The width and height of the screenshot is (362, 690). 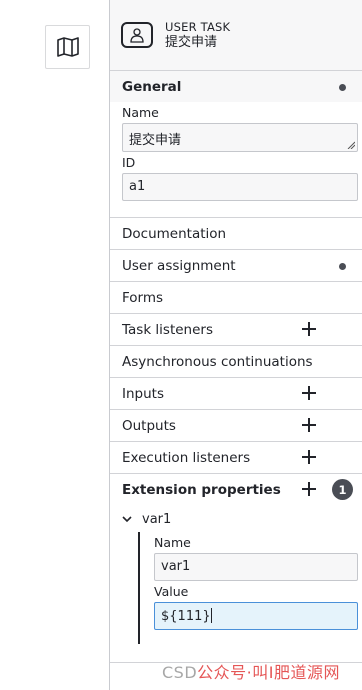 I want to click on minimap-toggle-button, so click(x=67, y=47).